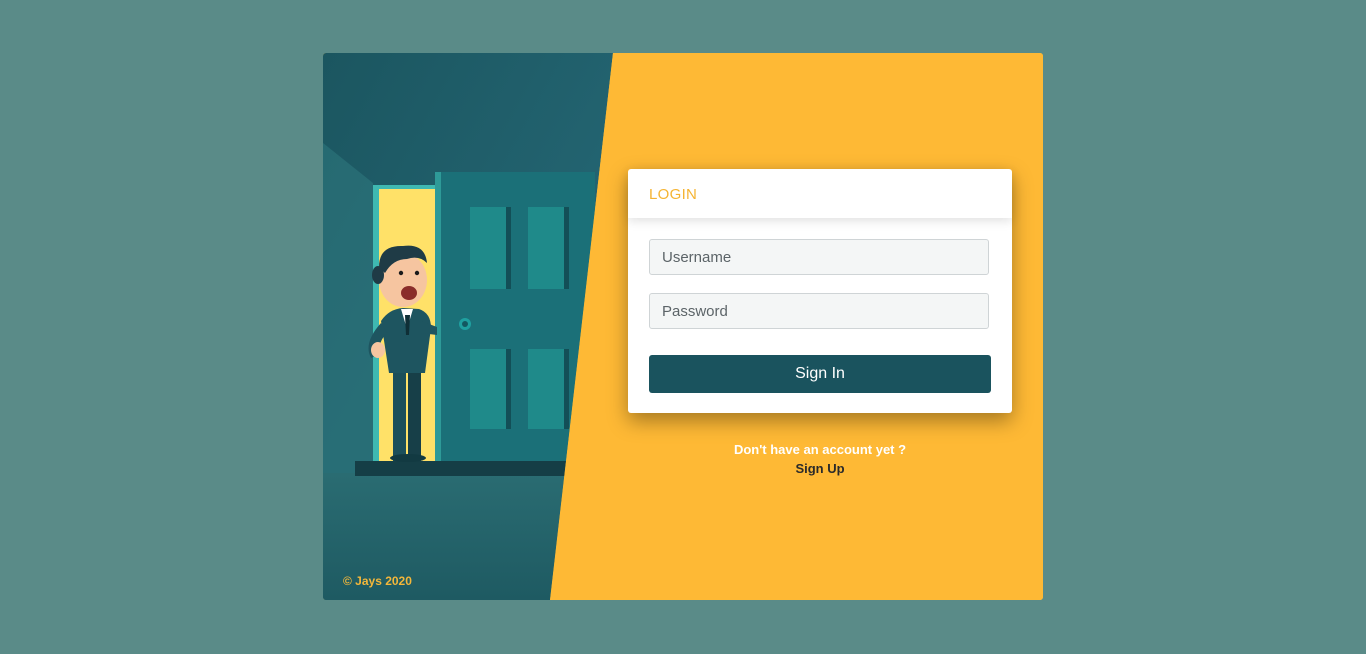  What do you see at coordinates (820, 374) in the screenshot?
I see `sign-in-button: Sign In` at bounding box center [820, 374].